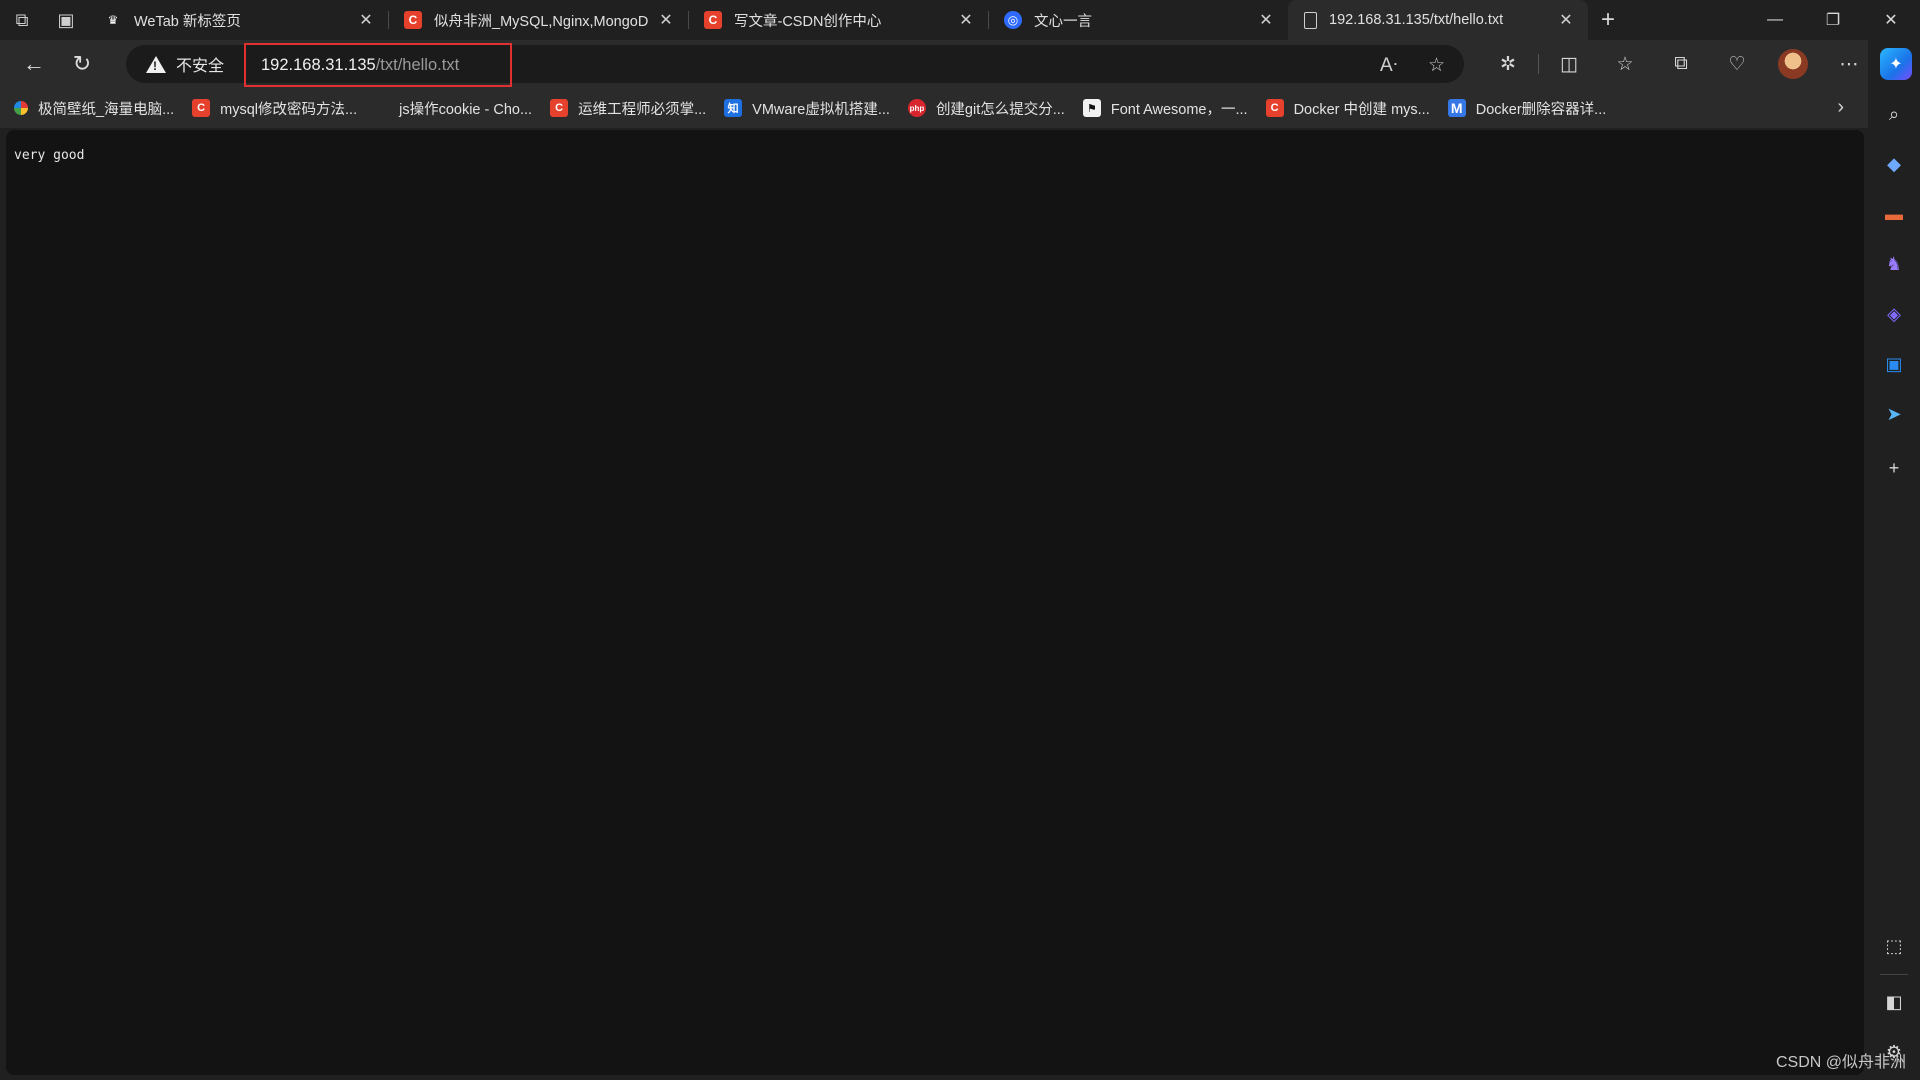 The image size is (1920, 1080). Describe the element at coordinates (733, 108) in the screenshot. I see `zhihu-icon: 知` at that location.